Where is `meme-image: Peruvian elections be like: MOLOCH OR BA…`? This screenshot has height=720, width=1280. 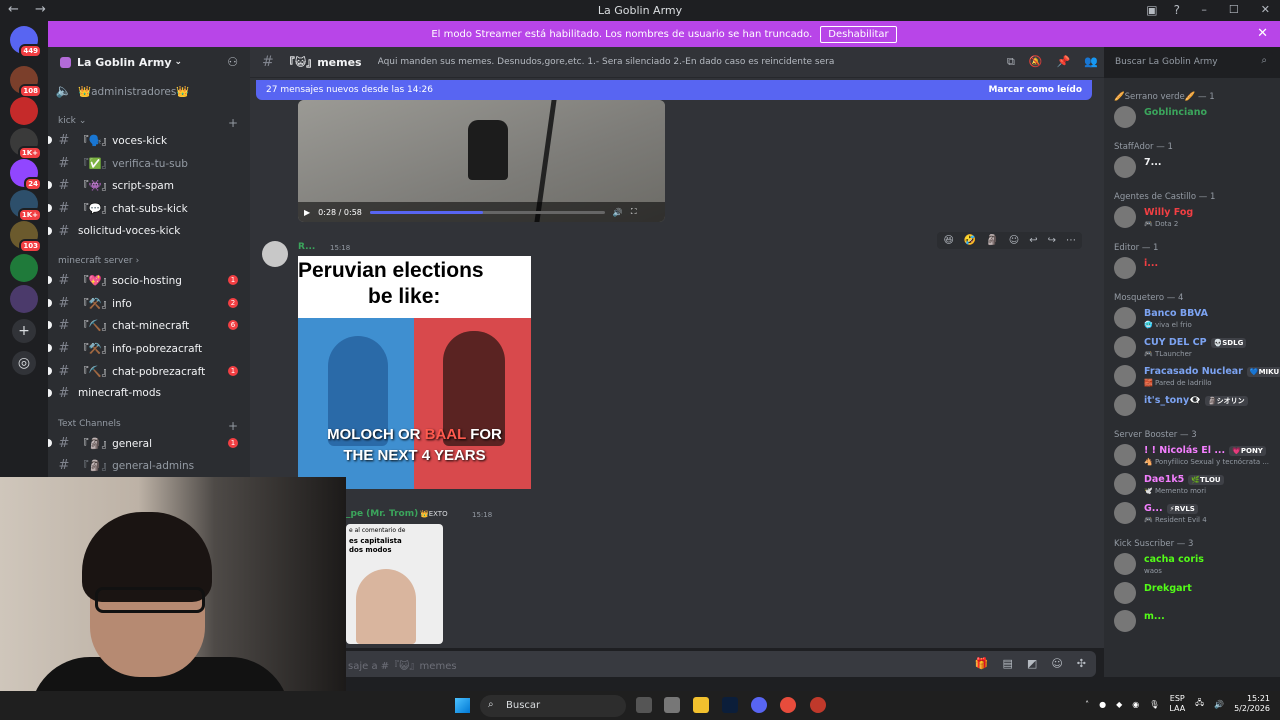
meme-image: Peruvian elections be like: MOLOCH OR BA… is located at coordinates (414, 372).